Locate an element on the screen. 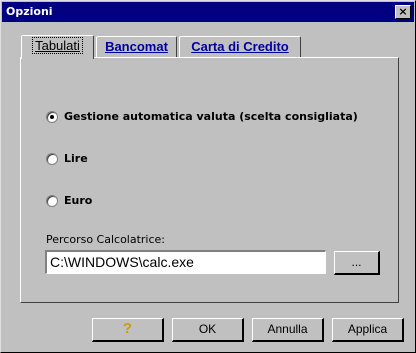  ok-button-label: OK is located at coordinates (207, 329).